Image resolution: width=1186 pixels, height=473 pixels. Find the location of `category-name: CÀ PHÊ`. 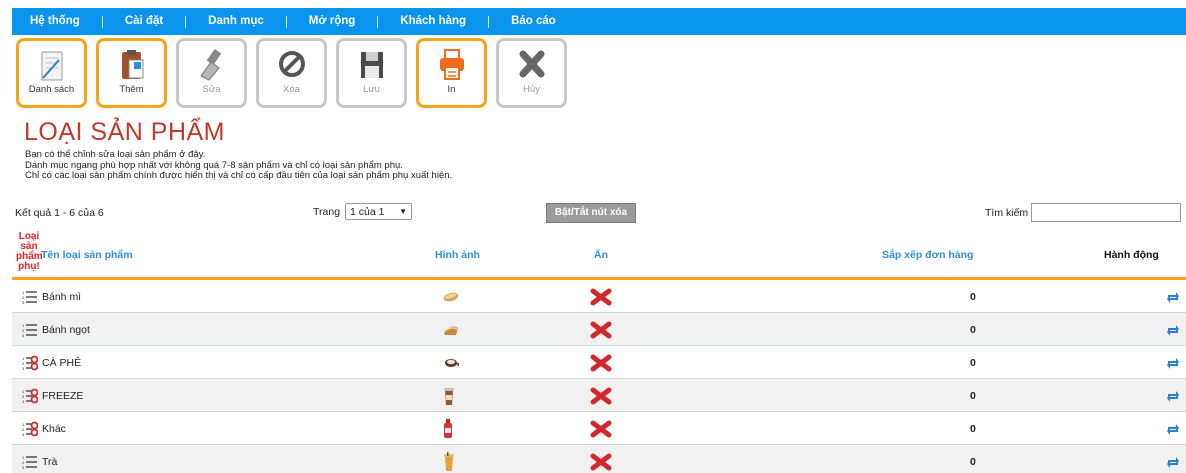

category-name: CÀ PHÊ is located at coordinates (62, 362).